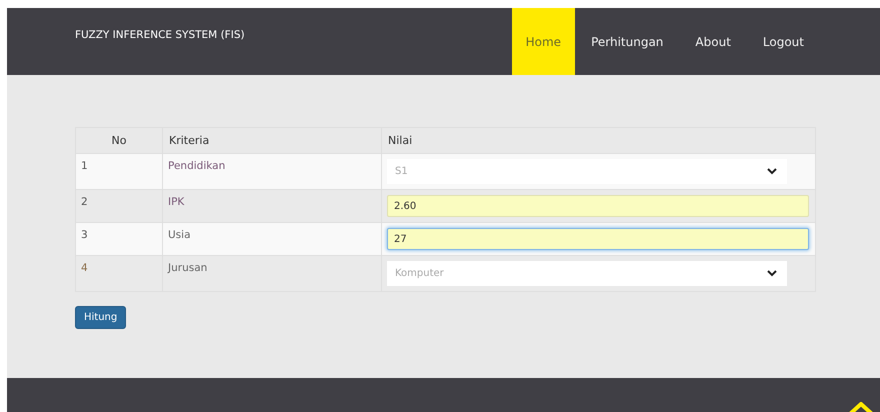 The height and width of the screenshot is (412, 880). I want to click on input-field: 2.60, so click(598, 206).